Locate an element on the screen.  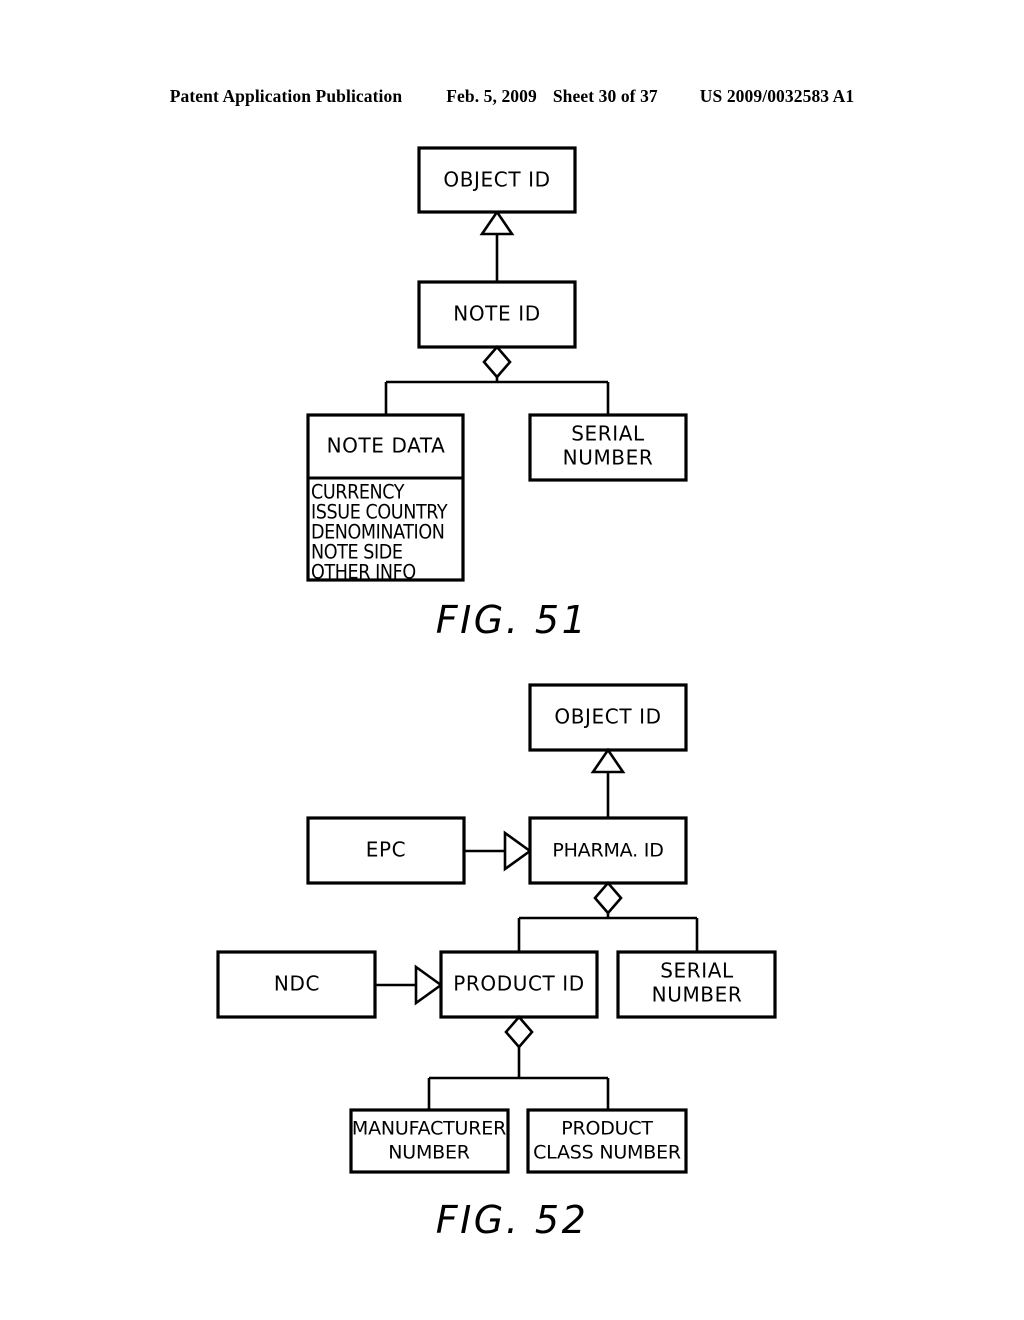
node-manufacturer-number-label-line2: NUMBER is located at coordinates (429, 1153).